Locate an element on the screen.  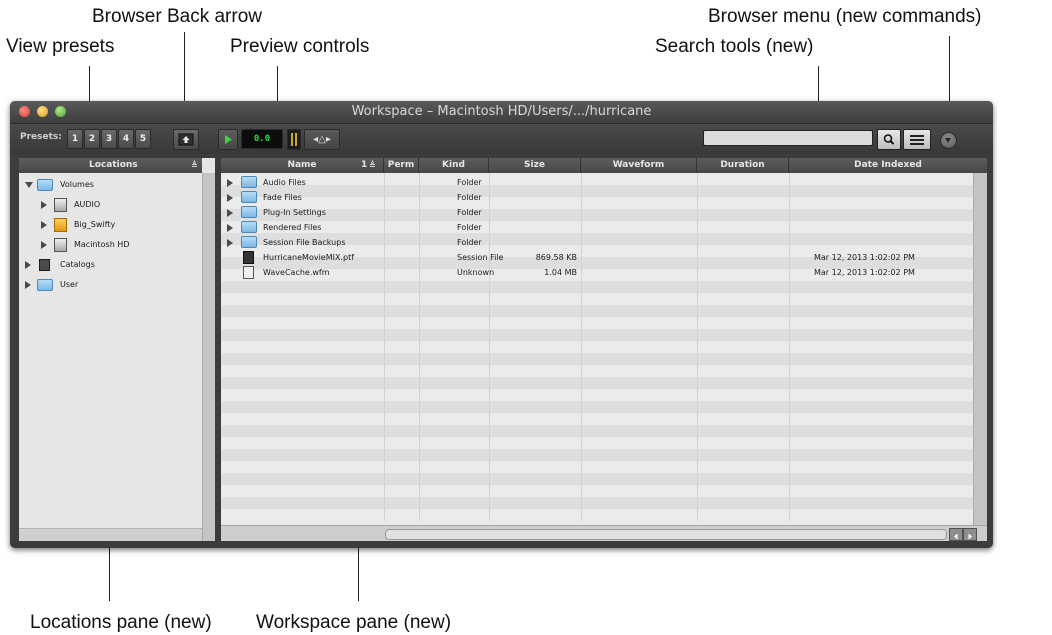
preset-button-4: 4 is located at coordinates (126, 139).